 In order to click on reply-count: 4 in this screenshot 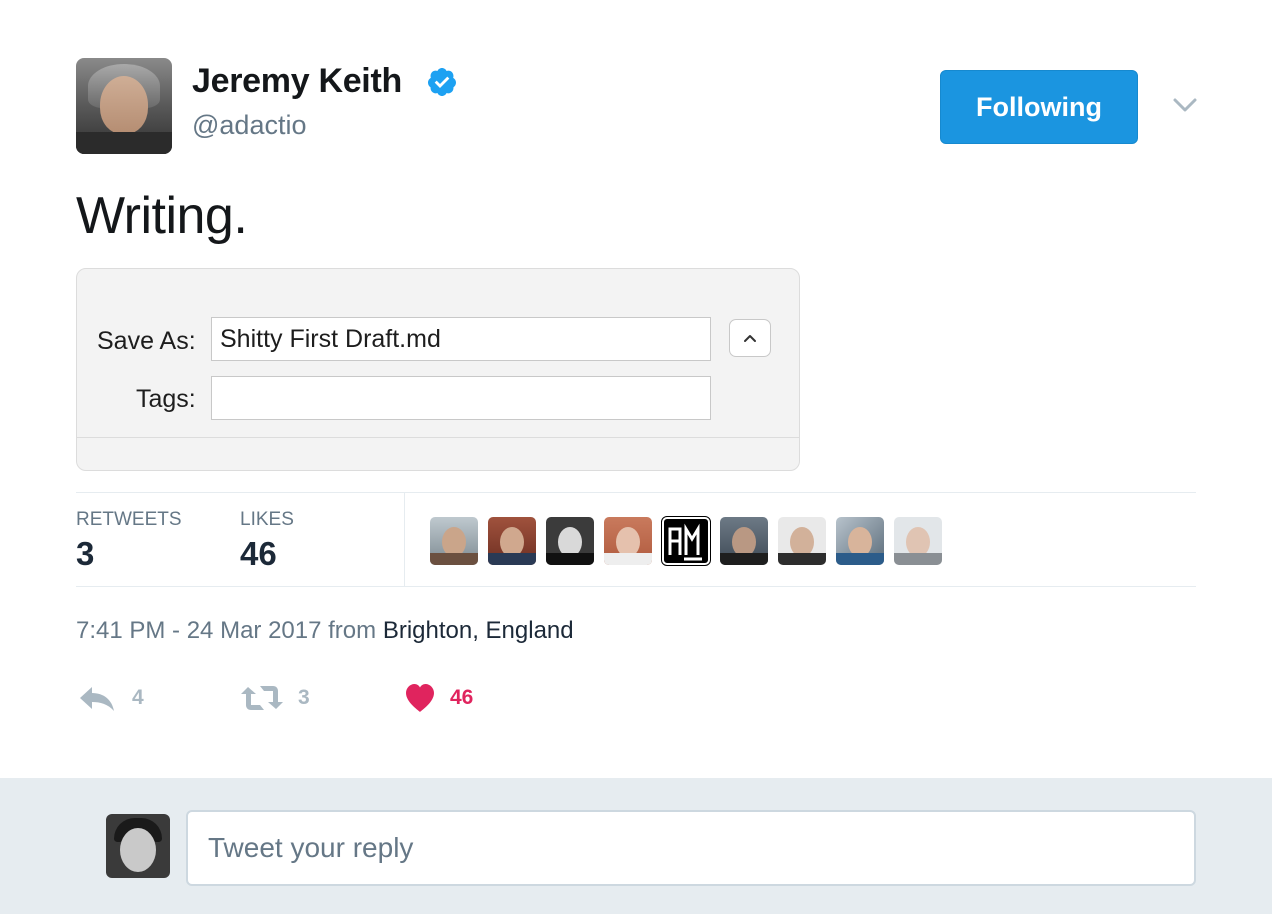, I will do `click(138, 697)`.